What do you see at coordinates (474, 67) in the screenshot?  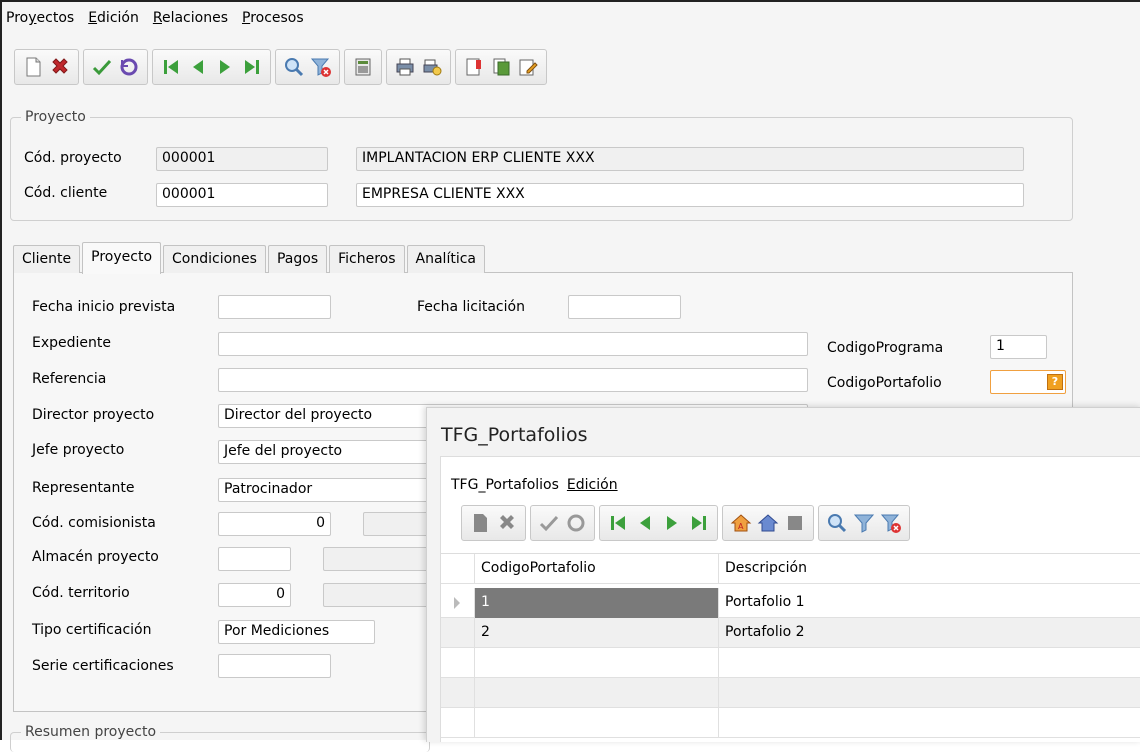 I see `report-icon` at bounding box center [474, 67].